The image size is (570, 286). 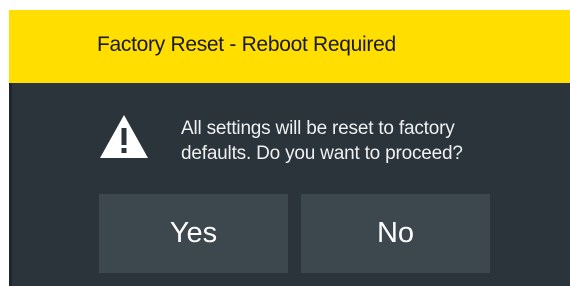 What do you see at coordinates (193, 233) in the screenshot?
I see `yes-button: Yes` at bounding box center [193, 233].